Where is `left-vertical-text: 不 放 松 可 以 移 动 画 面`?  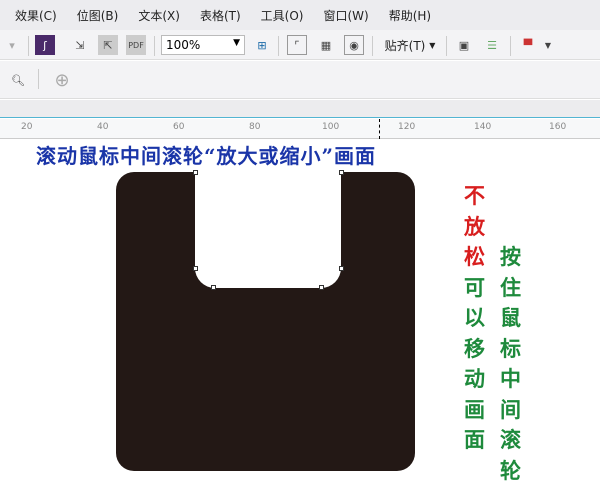
left-vertical-text: 不 放 松 可 以 移 动 画 面 is located at coordinates (474, 318).